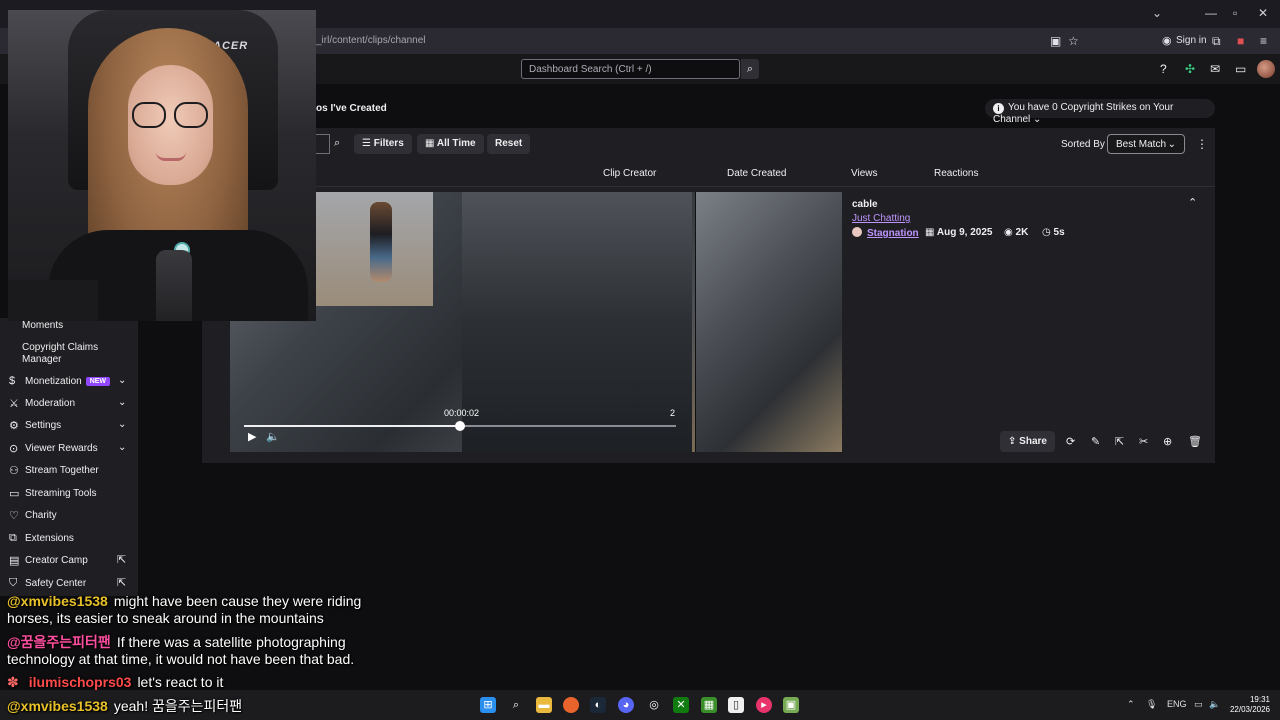 The height and width of the screenshot is (720, 1280). Describe the element at coordinates (80, 682) in the screenshot. I see `chat-username: ilumischoprs03` at that location.